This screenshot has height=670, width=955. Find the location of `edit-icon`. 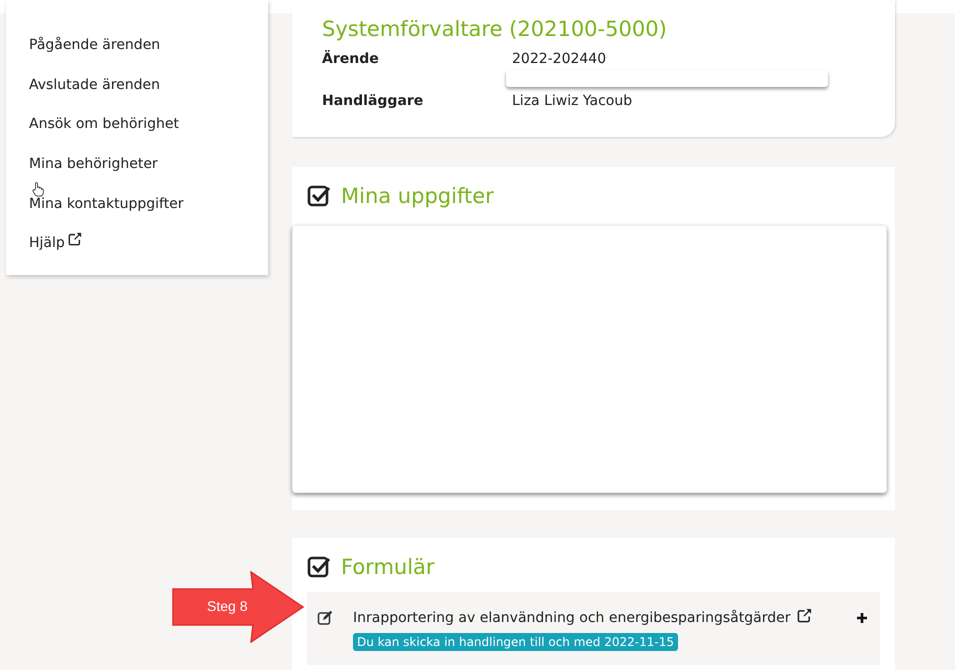

edit-icon is located at coordinates (325, 618).